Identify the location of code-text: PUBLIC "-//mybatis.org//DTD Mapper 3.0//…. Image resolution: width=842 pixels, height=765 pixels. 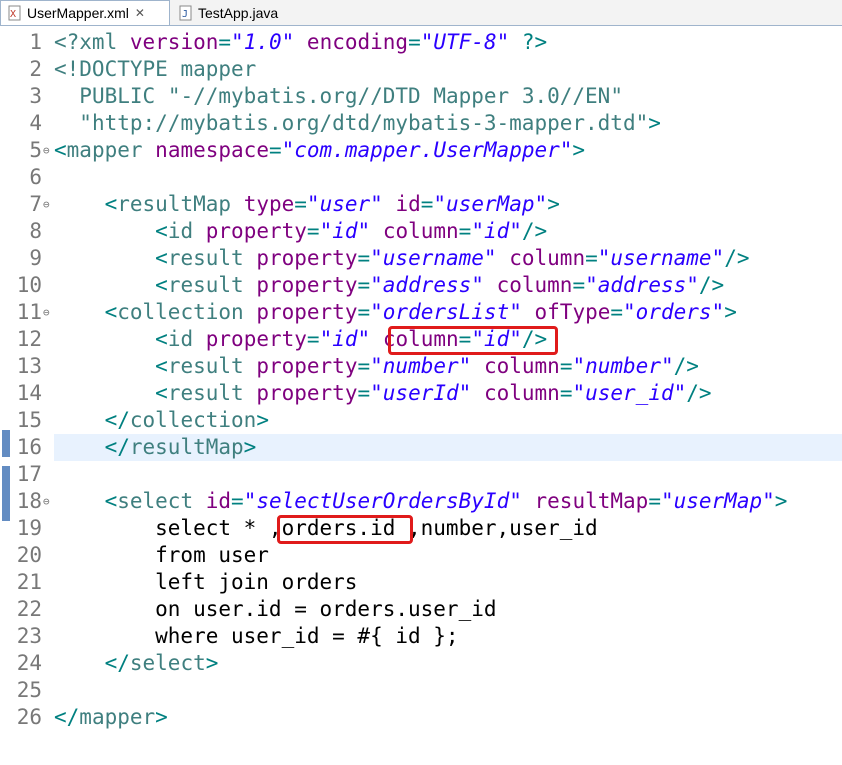
(351, 96).